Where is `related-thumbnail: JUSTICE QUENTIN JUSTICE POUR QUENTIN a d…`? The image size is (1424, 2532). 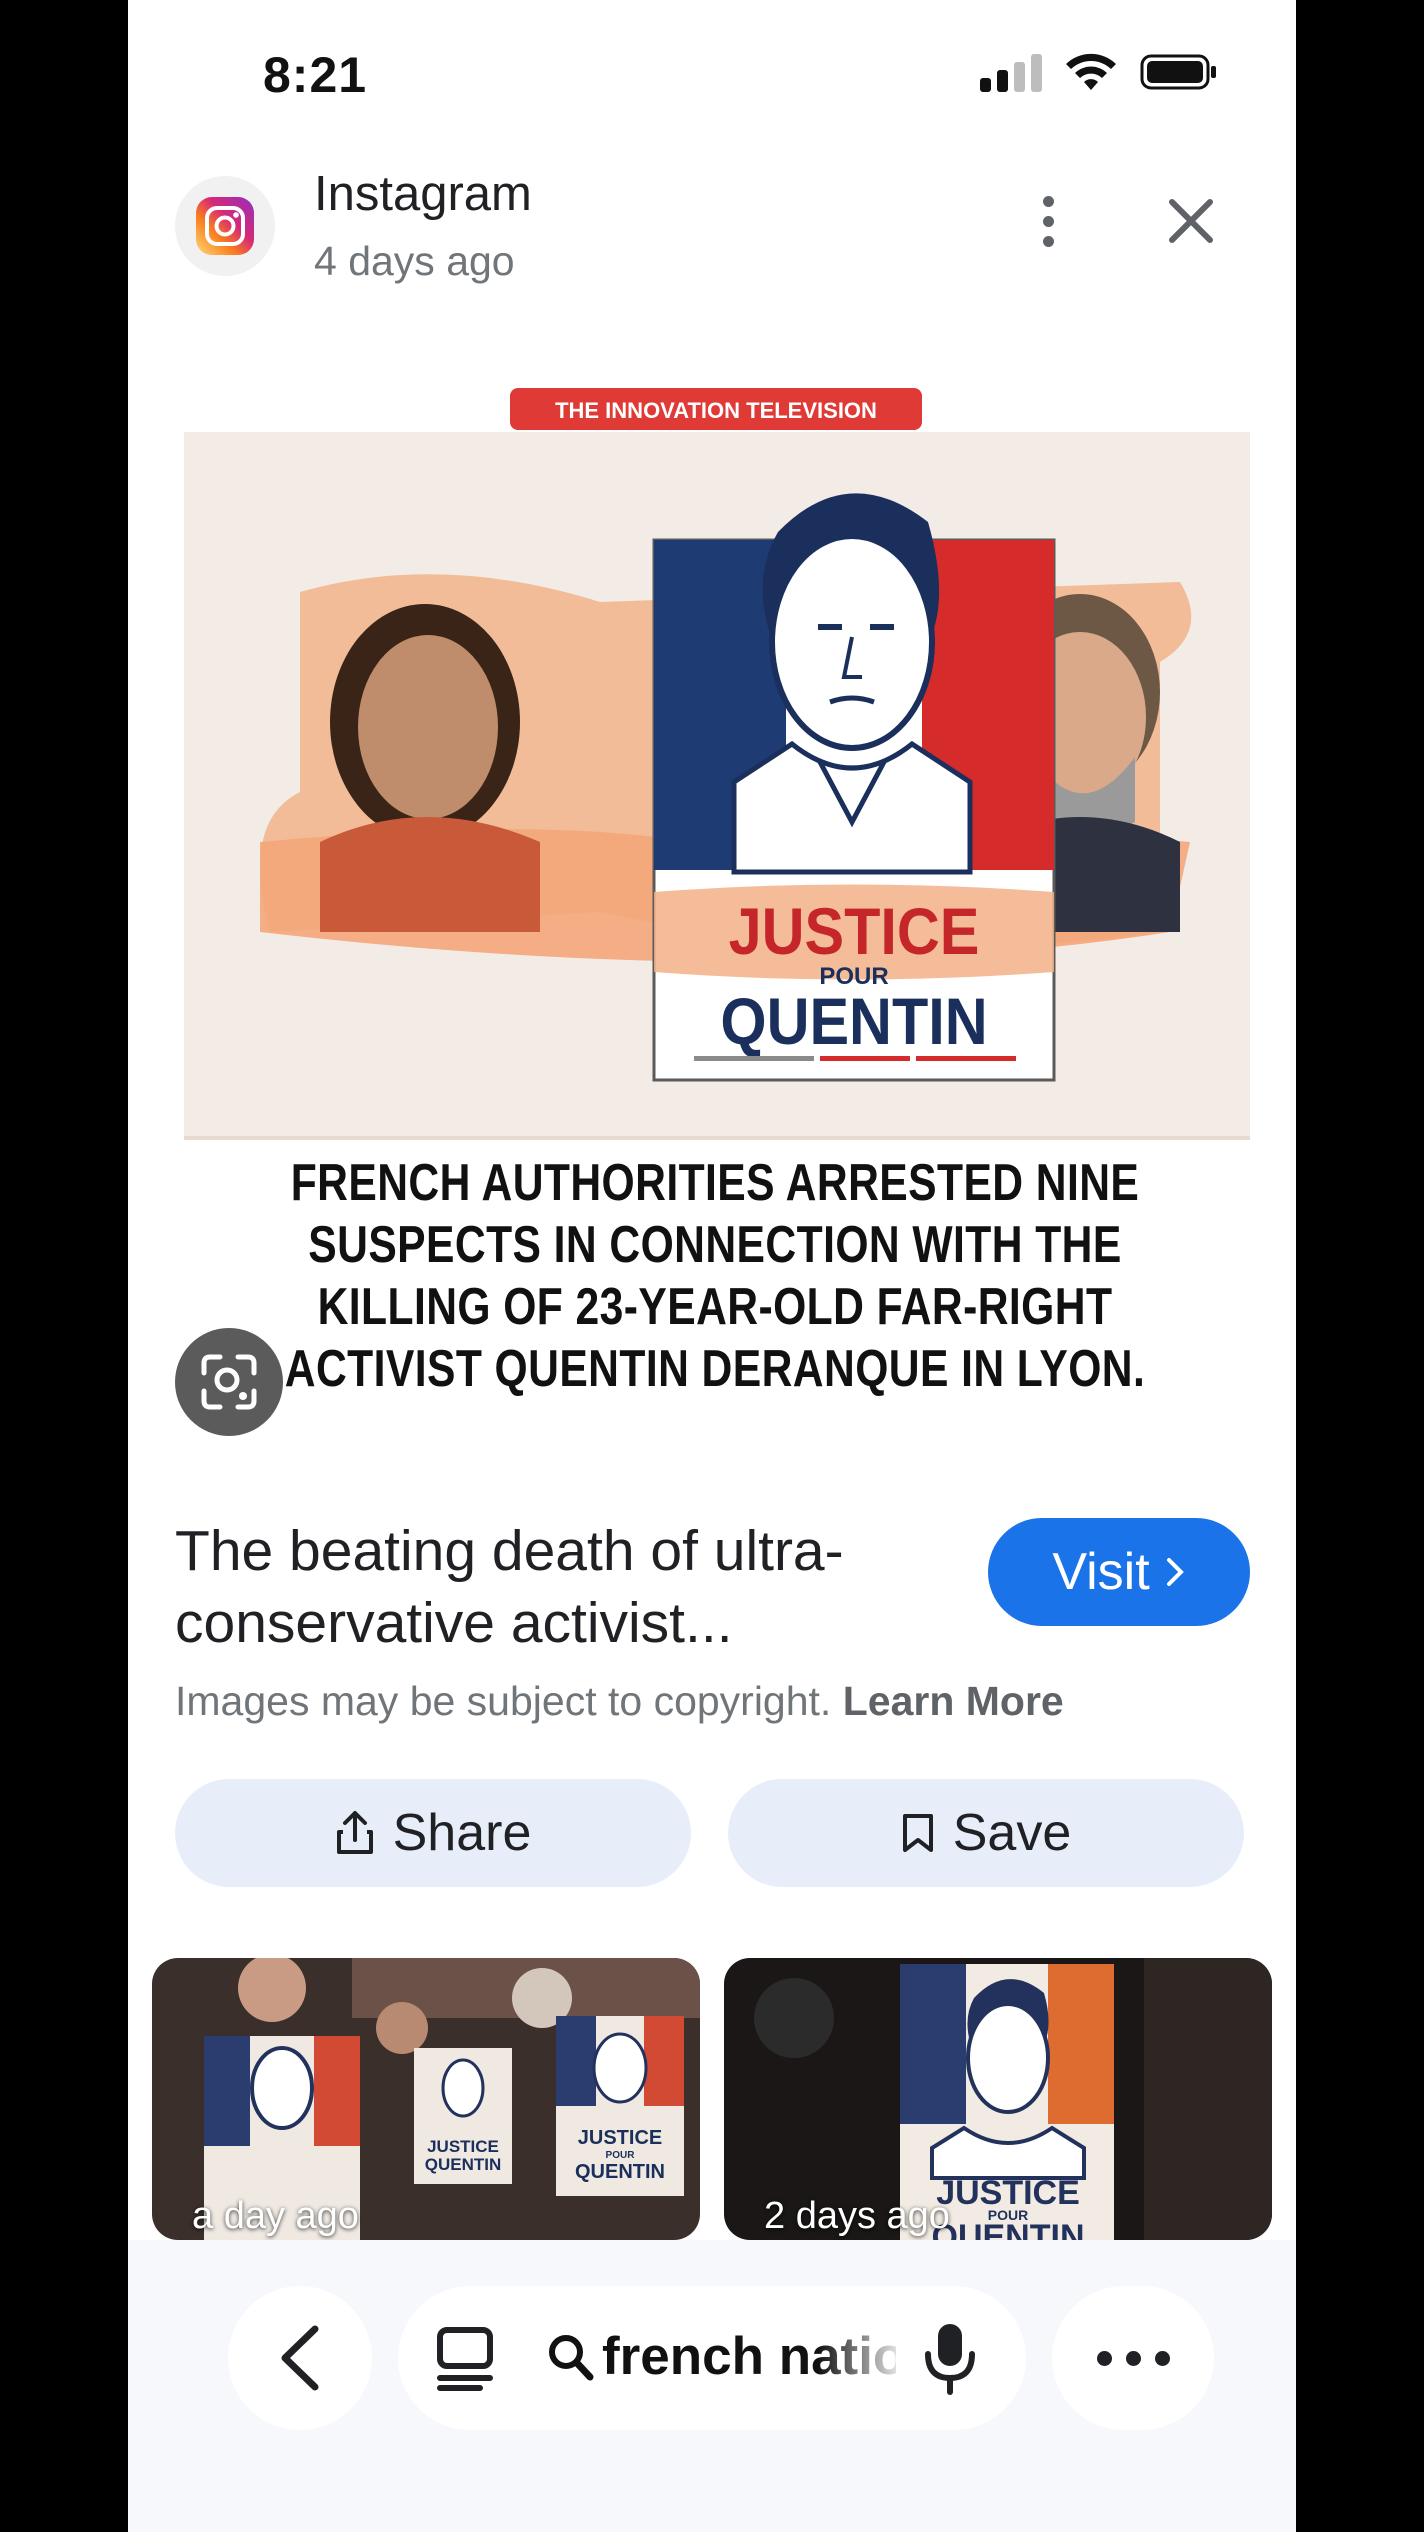 related-thumbnail: JUSTICE QUENTIN JUSTICE POUR QUENTIN a d… is located at coordinates (426, 2099).